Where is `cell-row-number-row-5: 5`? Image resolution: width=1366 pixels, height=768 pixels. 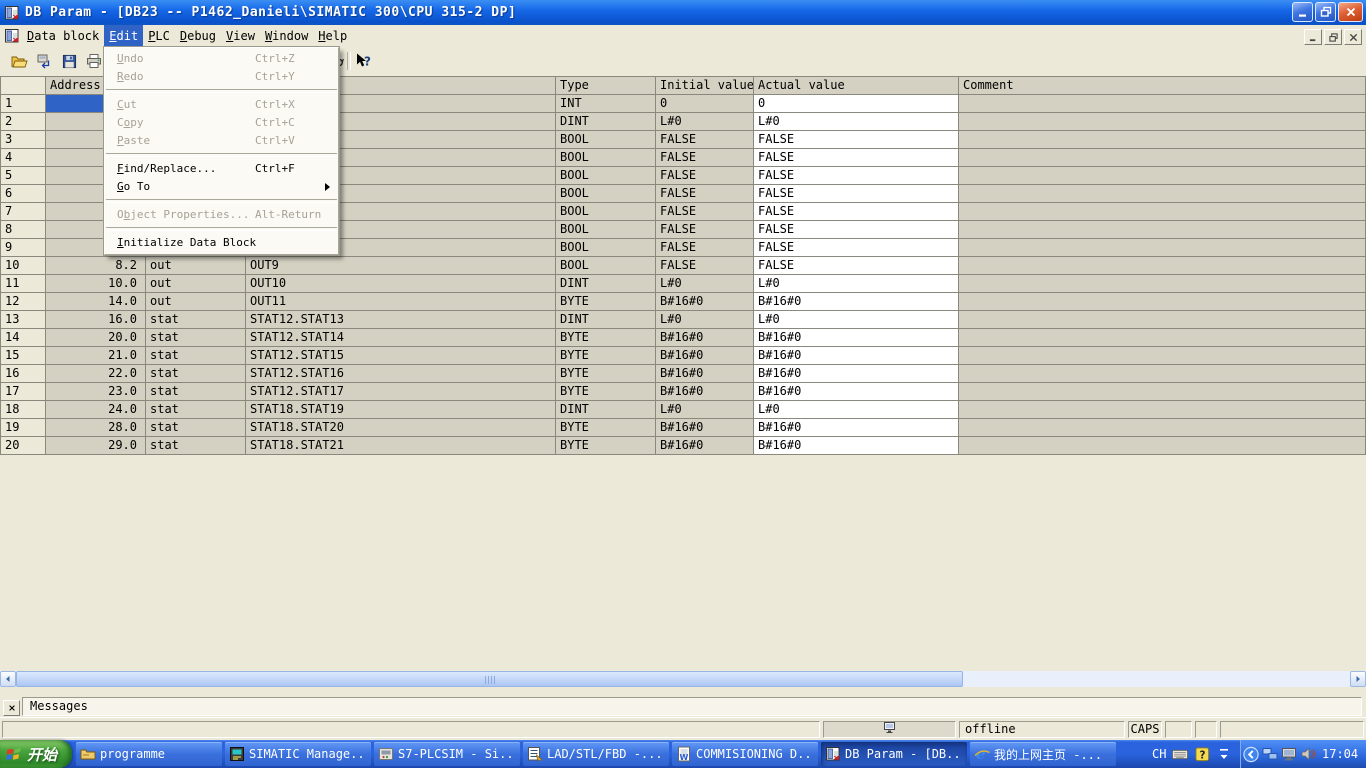
cell-row-number-row-5: 5 is located at coordinates (23, 176).